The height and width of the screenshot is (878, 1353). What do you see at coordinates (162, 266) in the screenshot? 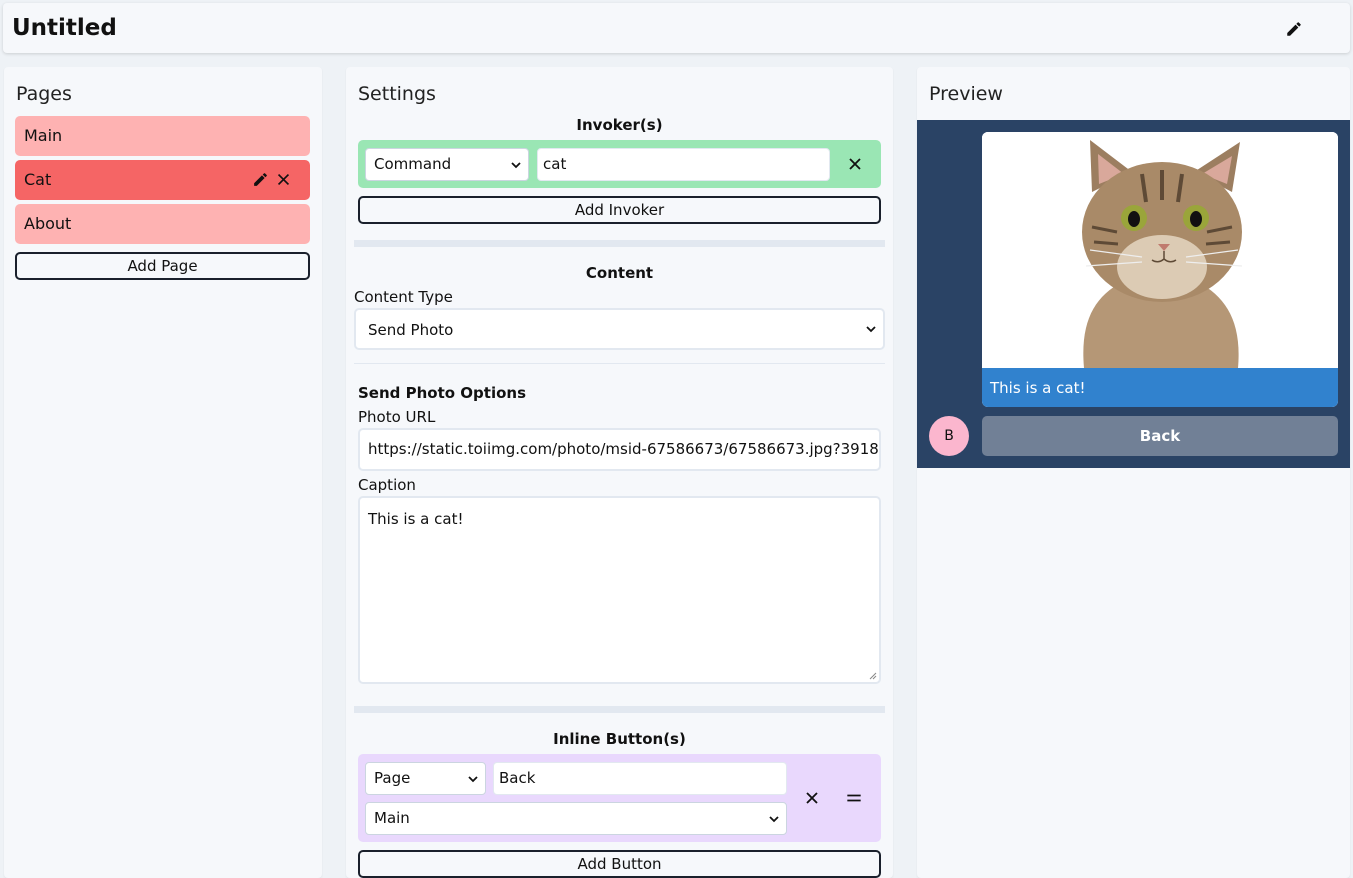
I see `add-page-button: Add Page` at bounding box center [162, 266].